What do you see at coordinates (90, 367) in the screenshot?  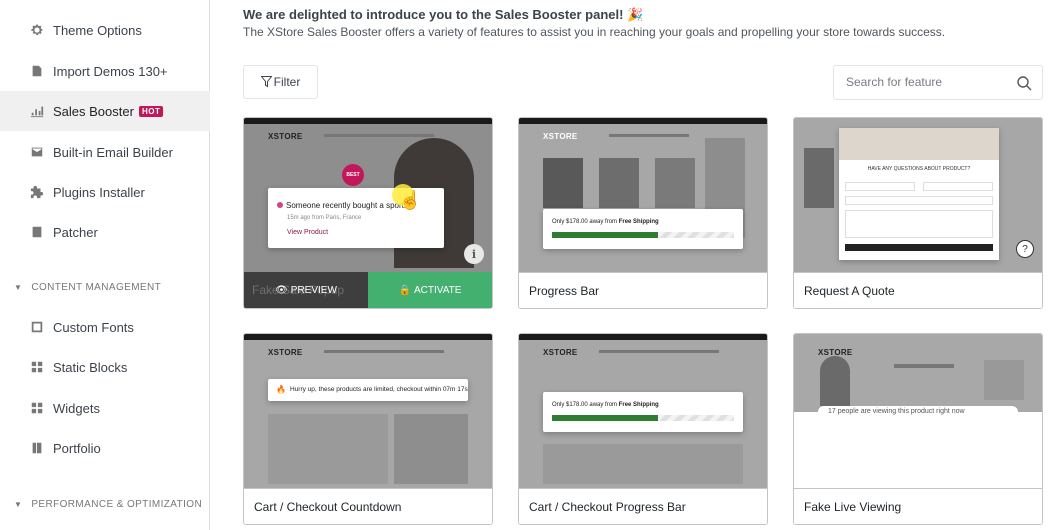 I see `sidebar-item-label: Static Blocks` at bounding box center [90, 367].